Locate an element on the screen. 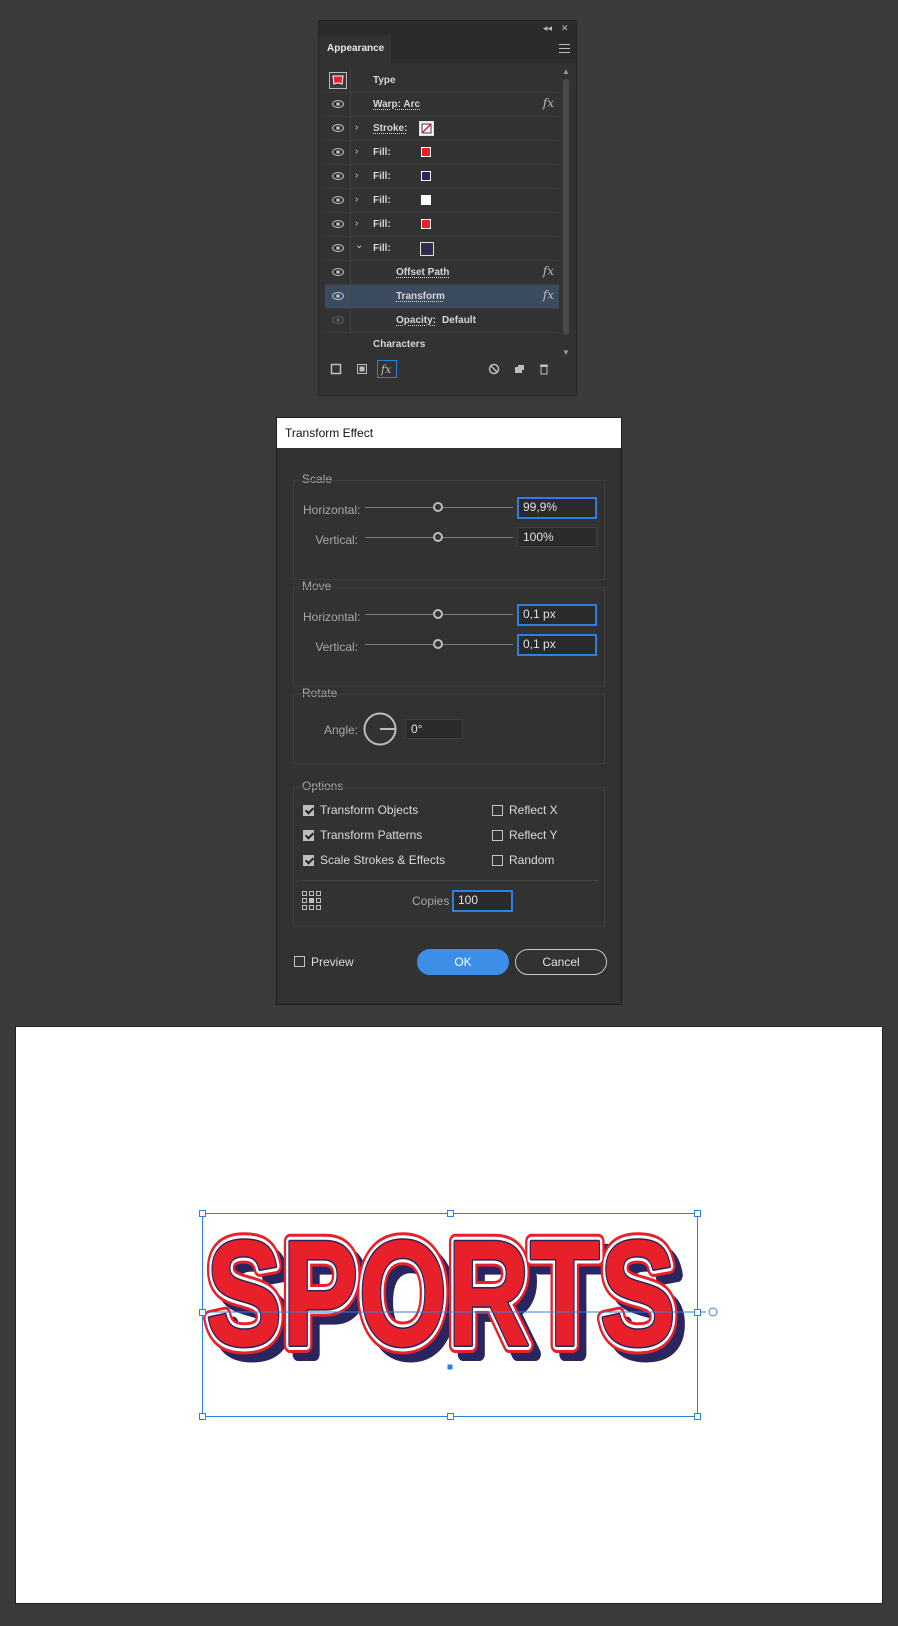 This screenshot has height=1626, width=898. add-stroke-icon is located at coordinates (336, 369).